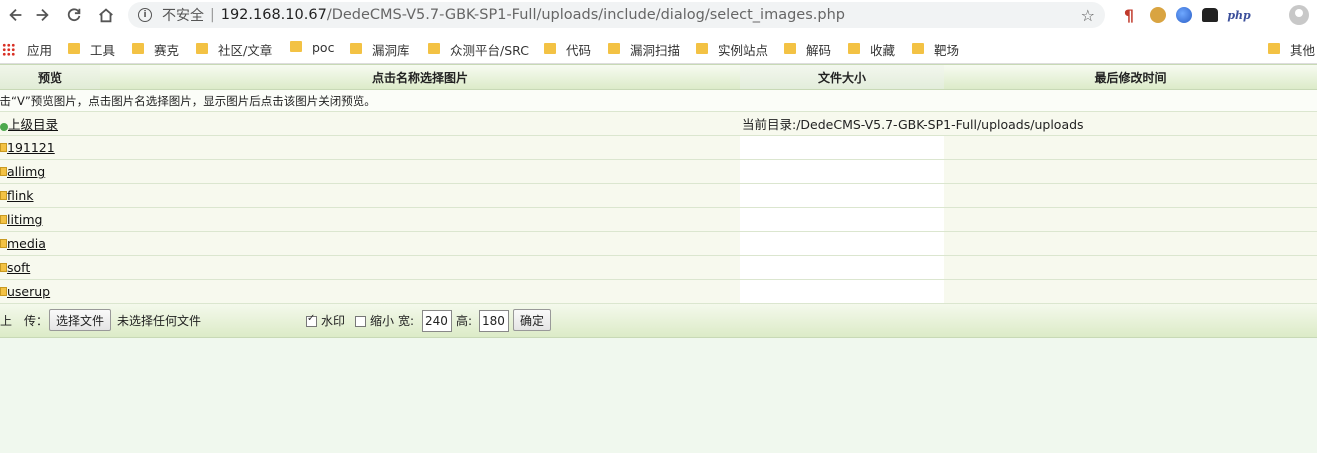 The image size is (1317, 453). I want to click on extension-icons: ¶ php, so click(1184, 15).